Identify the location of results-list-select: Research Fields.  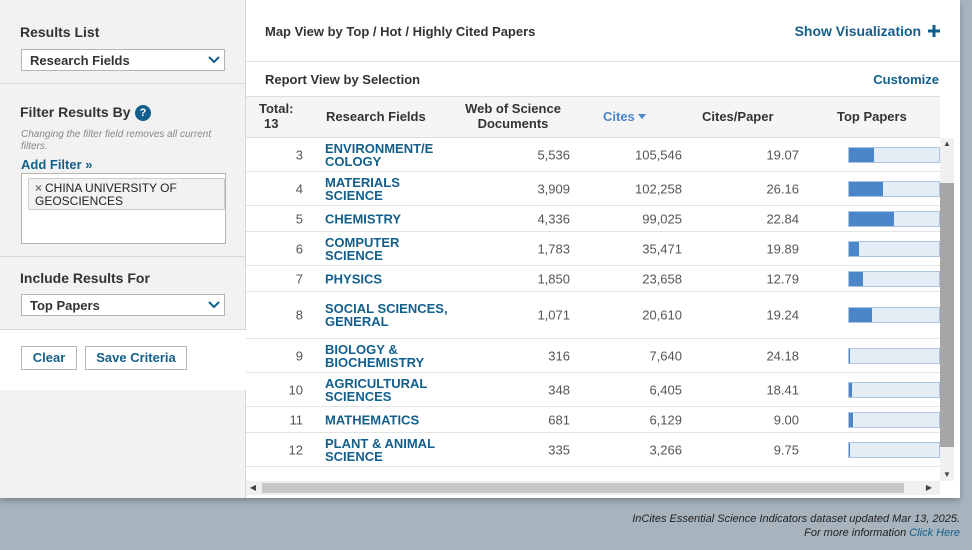
(123, 60).